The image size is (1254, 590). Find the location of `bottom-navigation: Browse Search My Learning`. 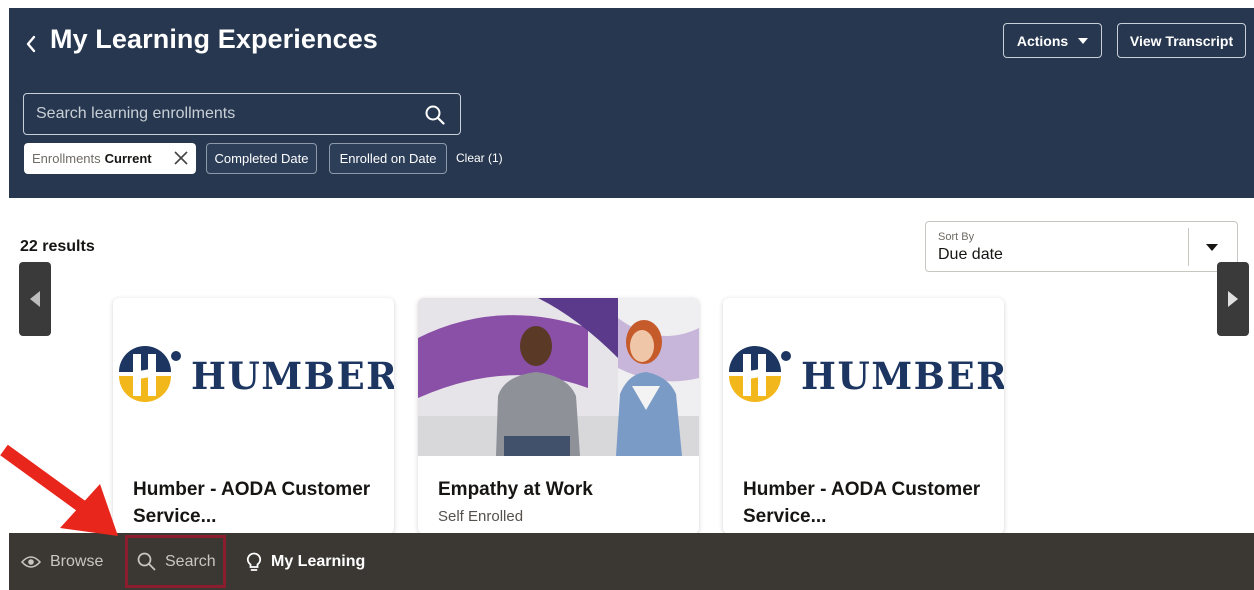

bottom-navigation: Browse Search My Learning is located at coordinates (631, 561).